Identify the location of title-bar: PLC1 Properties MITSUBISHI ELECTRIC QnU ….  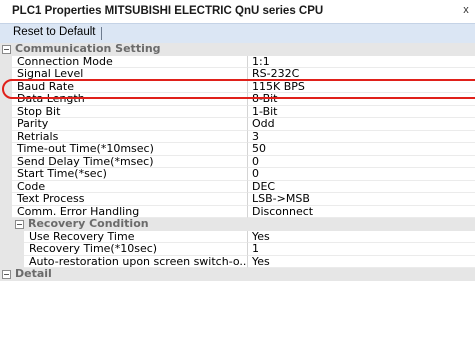
(237, 11).